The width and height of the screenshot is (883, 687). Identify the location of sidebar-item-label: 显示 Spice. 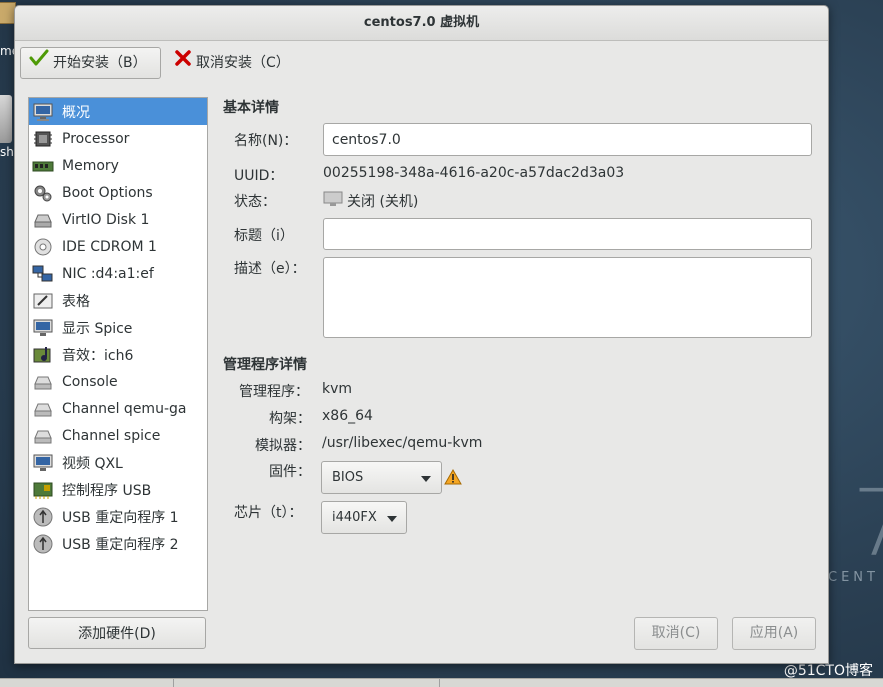
(97, 328).